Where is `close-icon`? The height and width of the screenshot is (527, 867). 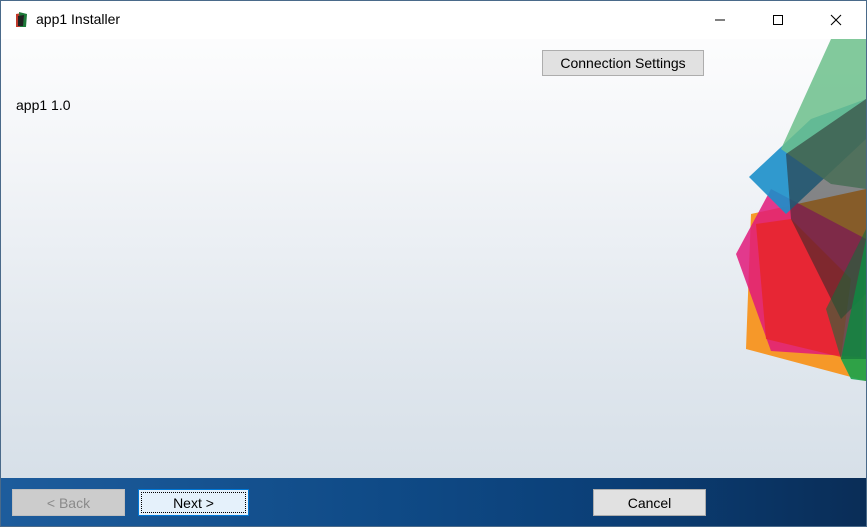 close-icon is located at coordinates (836, 20).